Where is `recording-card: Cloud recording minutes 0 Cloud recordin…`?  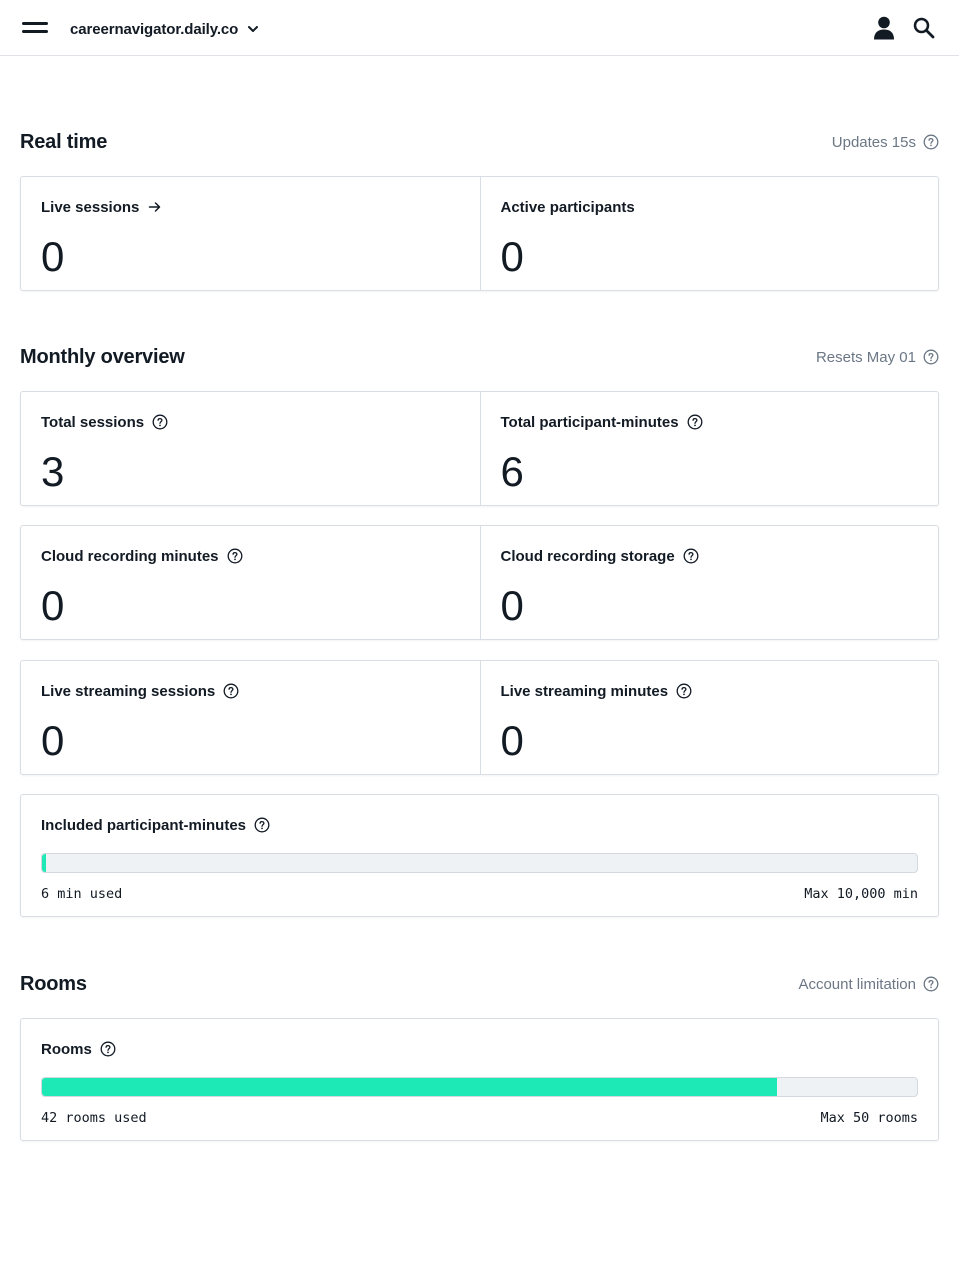
recording-card: Cloud recording minutes 0 Cloud recordin… is located at coordinates (479, 582).